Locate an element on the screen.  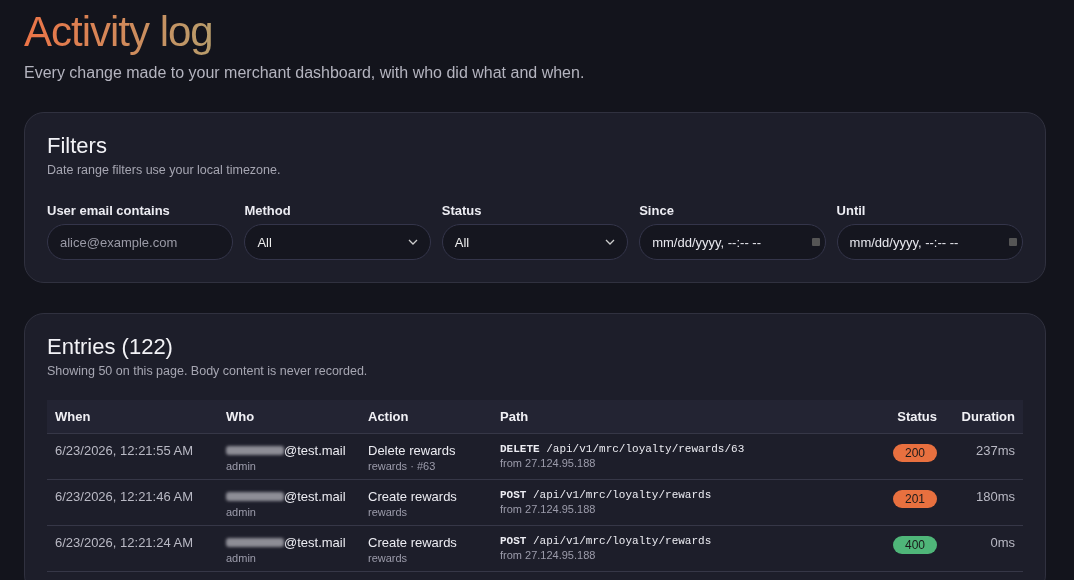
field-label: Status is located at coordinates (461, 210).